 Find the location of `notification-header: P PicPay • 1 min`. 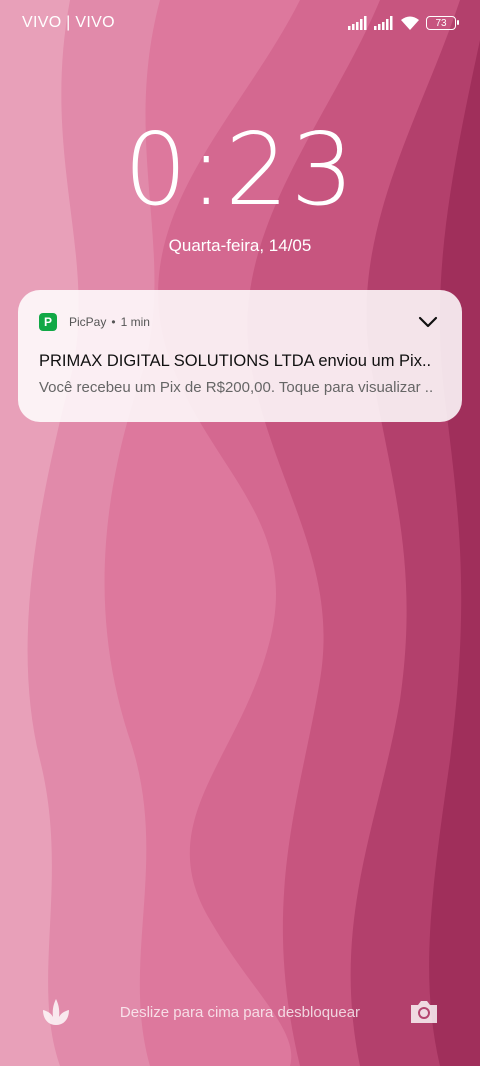

notification-header: P PicPay • 1 min is located at coordinates (239, 322).